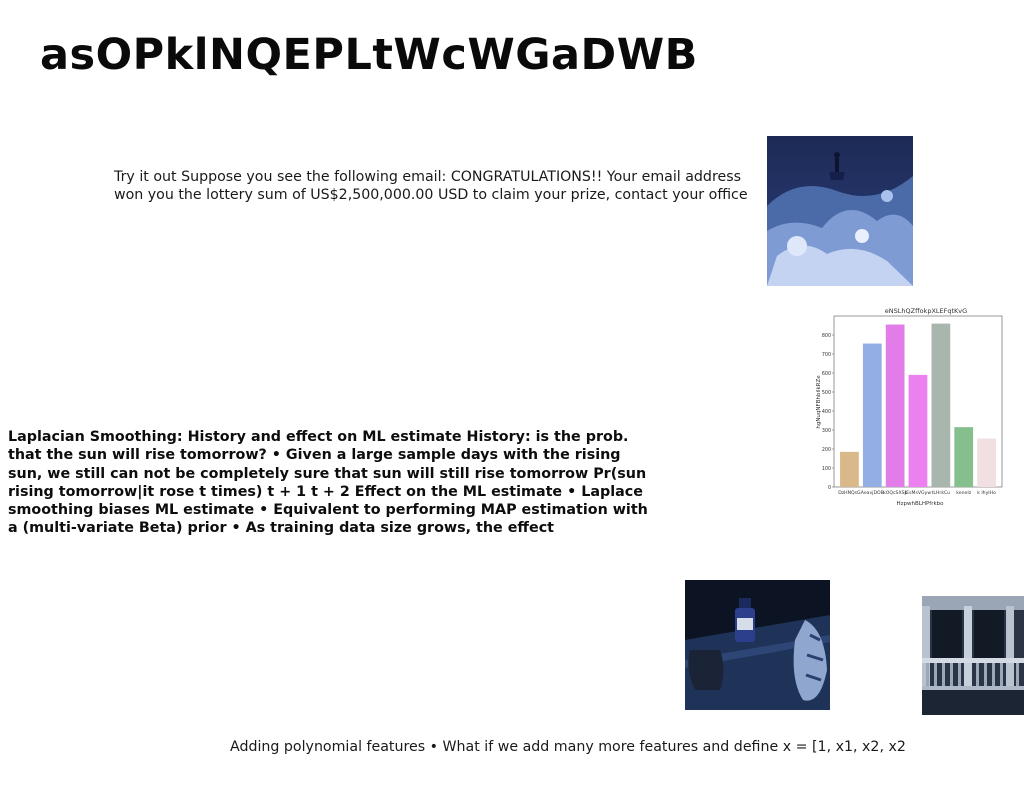 The image size is (1024, 788). I want to click on y-tick-label: 400, so click(826, 412).